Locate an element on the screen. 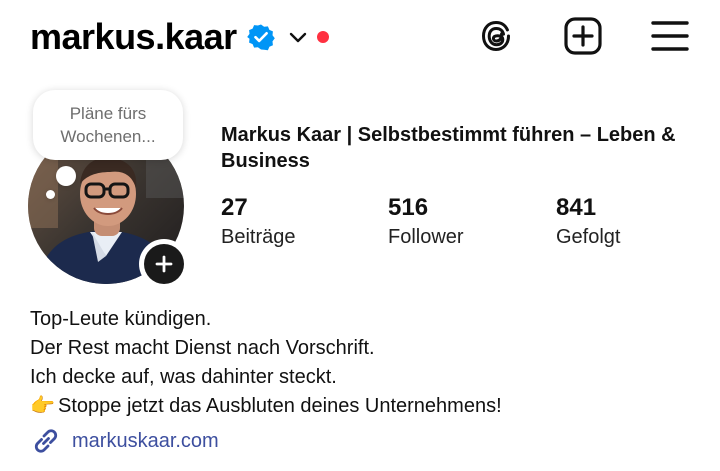  posts-count-value: 27 is located at coordinates (234, 207).